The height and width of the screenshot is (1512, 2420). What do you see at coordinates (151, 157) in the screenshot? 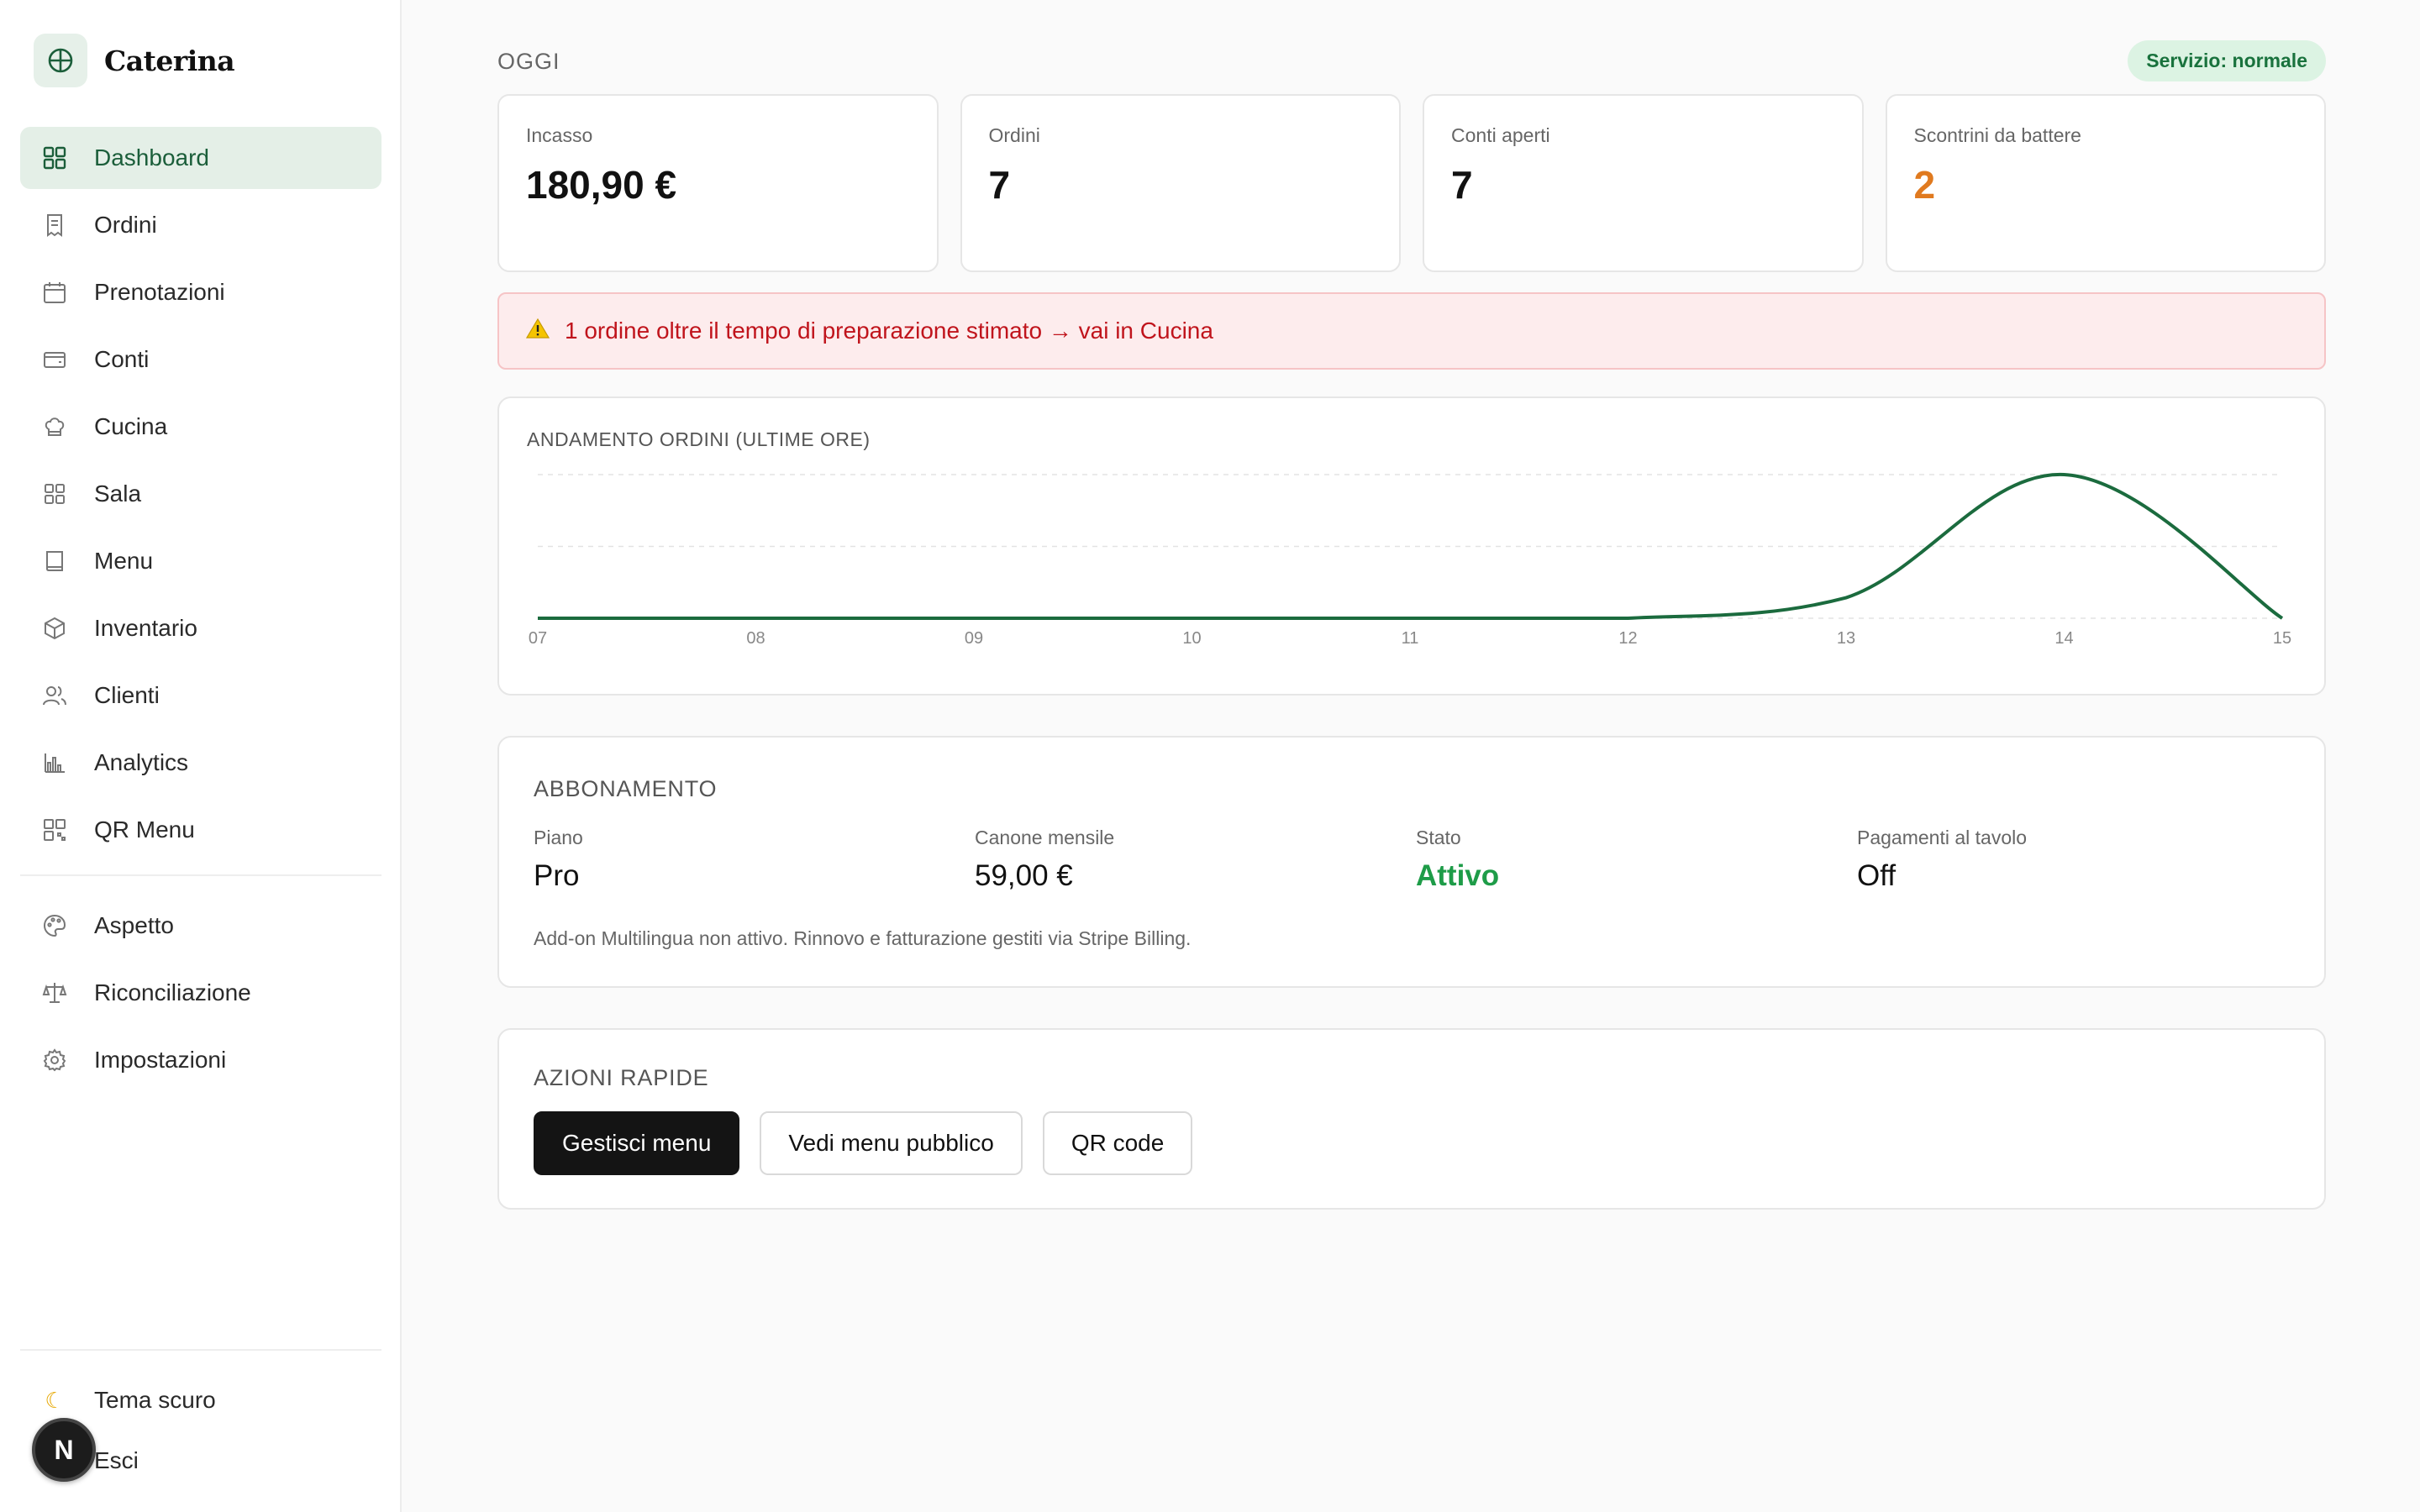
I see `sidebar-item-label: Dashboard` at bounding box center [151, 157].